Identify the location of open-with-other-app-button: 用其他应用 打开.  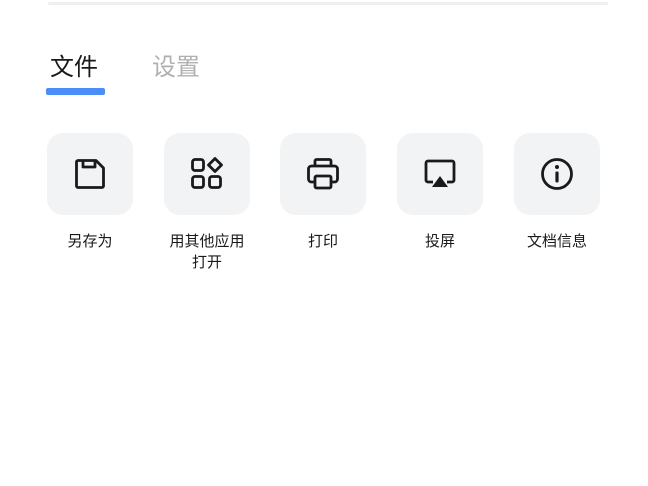
(207, 203).